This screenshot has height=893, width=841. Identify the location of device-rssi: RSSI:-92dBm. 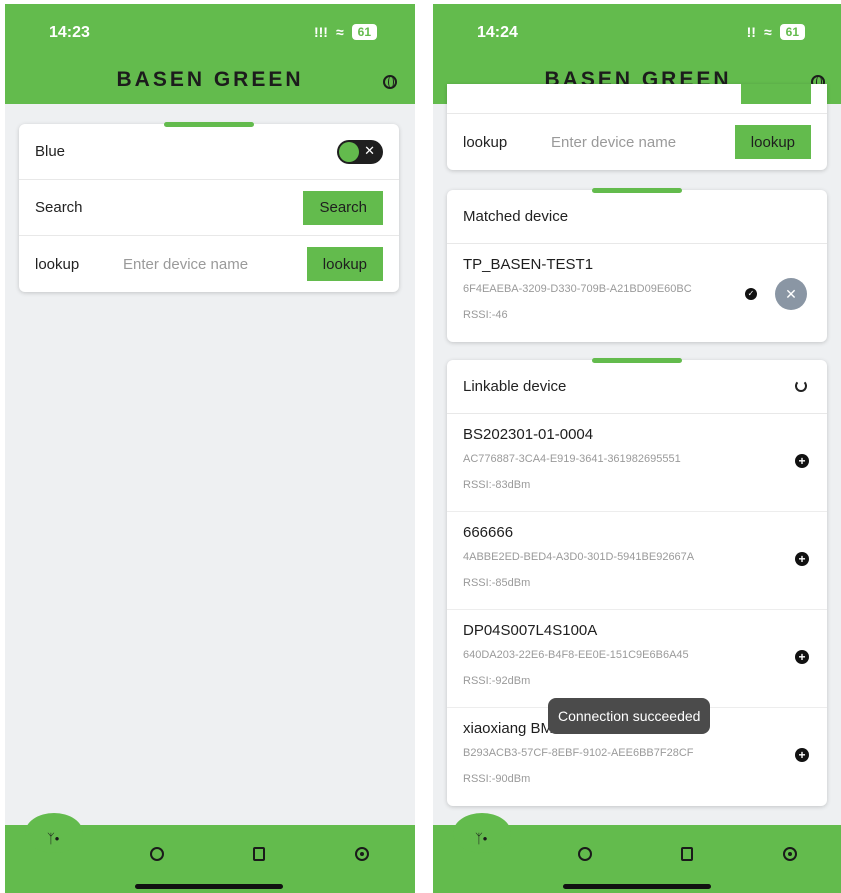
(497, 681).